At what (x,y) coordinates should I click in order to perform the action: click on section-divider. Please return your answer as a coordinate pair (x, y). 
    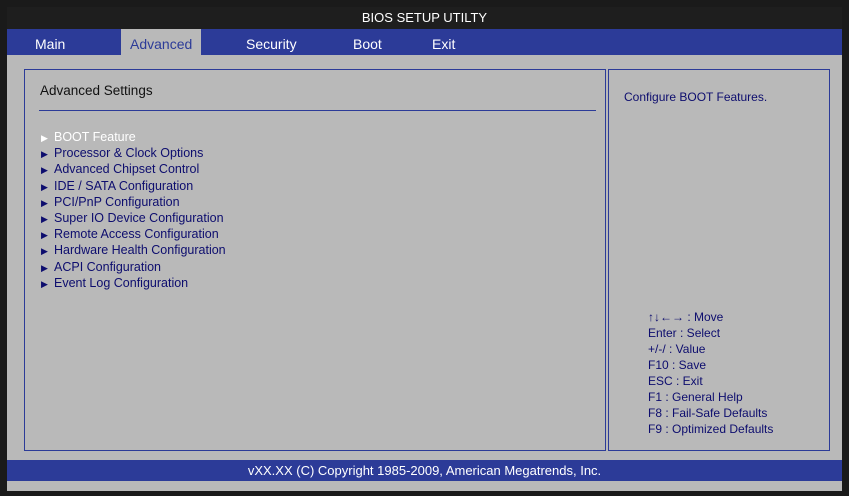
    Looking at the image, I should click on (317, 110).